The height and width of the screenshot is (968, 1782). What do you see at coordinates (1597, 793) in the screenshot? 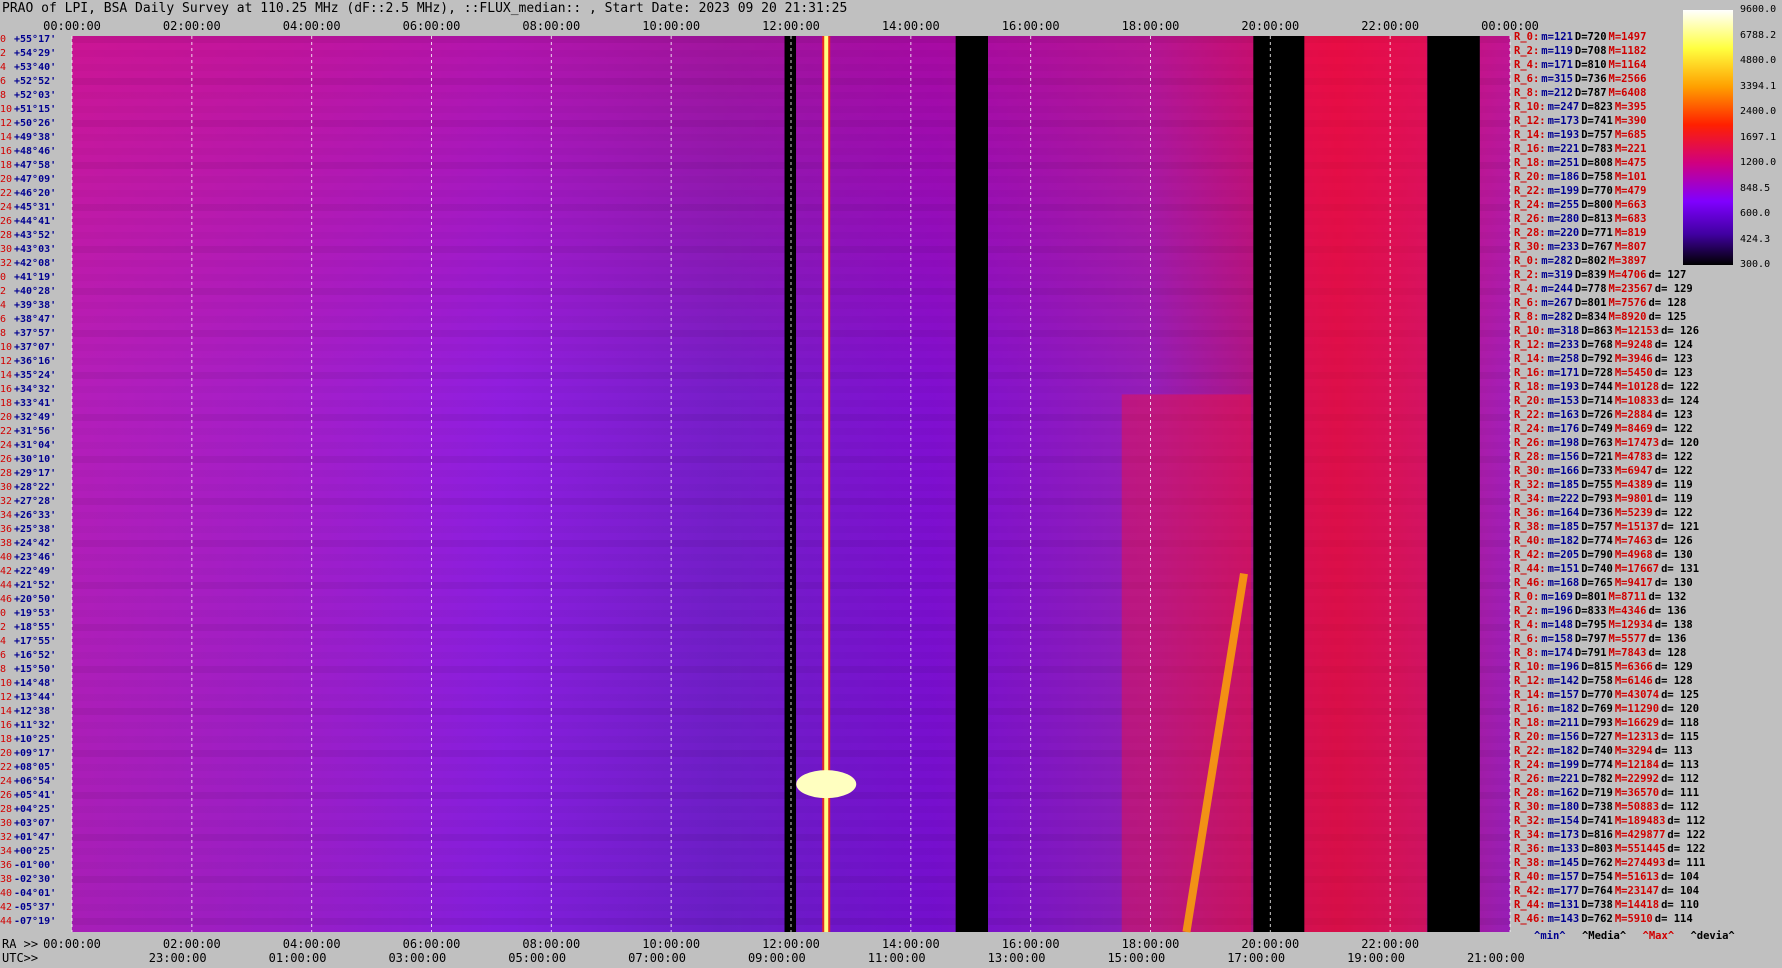
I see `stat-median: D=719` at bounding box center [1597, 793].